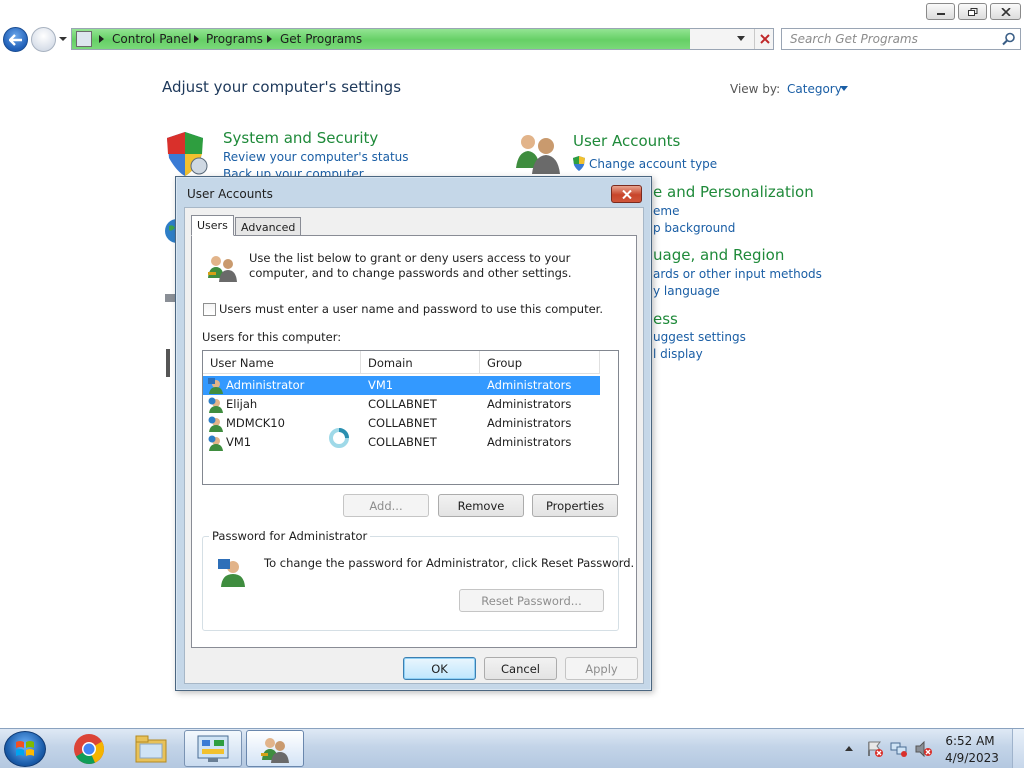  Describe the element at coordinates (401, 423) in the screenshot. I see `table-row-mdmck10: MDMCK10 COLLABNET Administrators` at that location.